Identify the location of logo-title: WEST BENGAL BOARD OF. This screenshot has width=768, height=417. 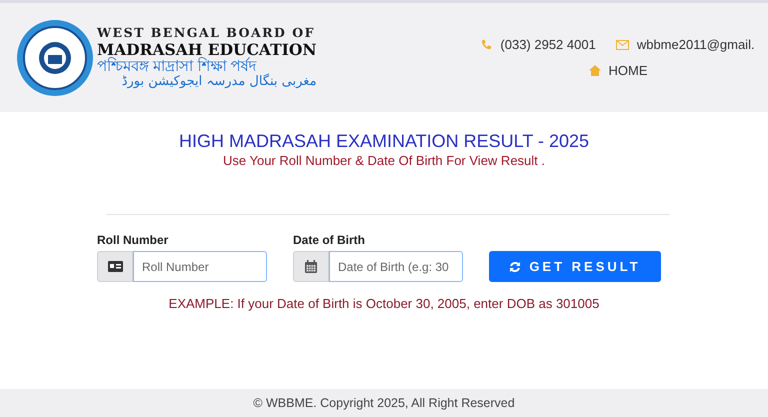
(206, 33).